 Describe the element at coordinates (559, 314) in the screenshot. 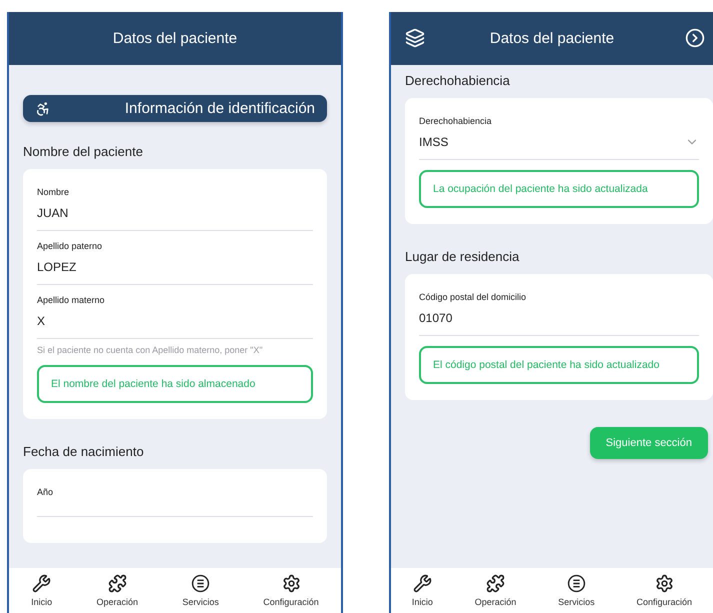

I see `input-field: Código postal del domicilio 01070` at that location.